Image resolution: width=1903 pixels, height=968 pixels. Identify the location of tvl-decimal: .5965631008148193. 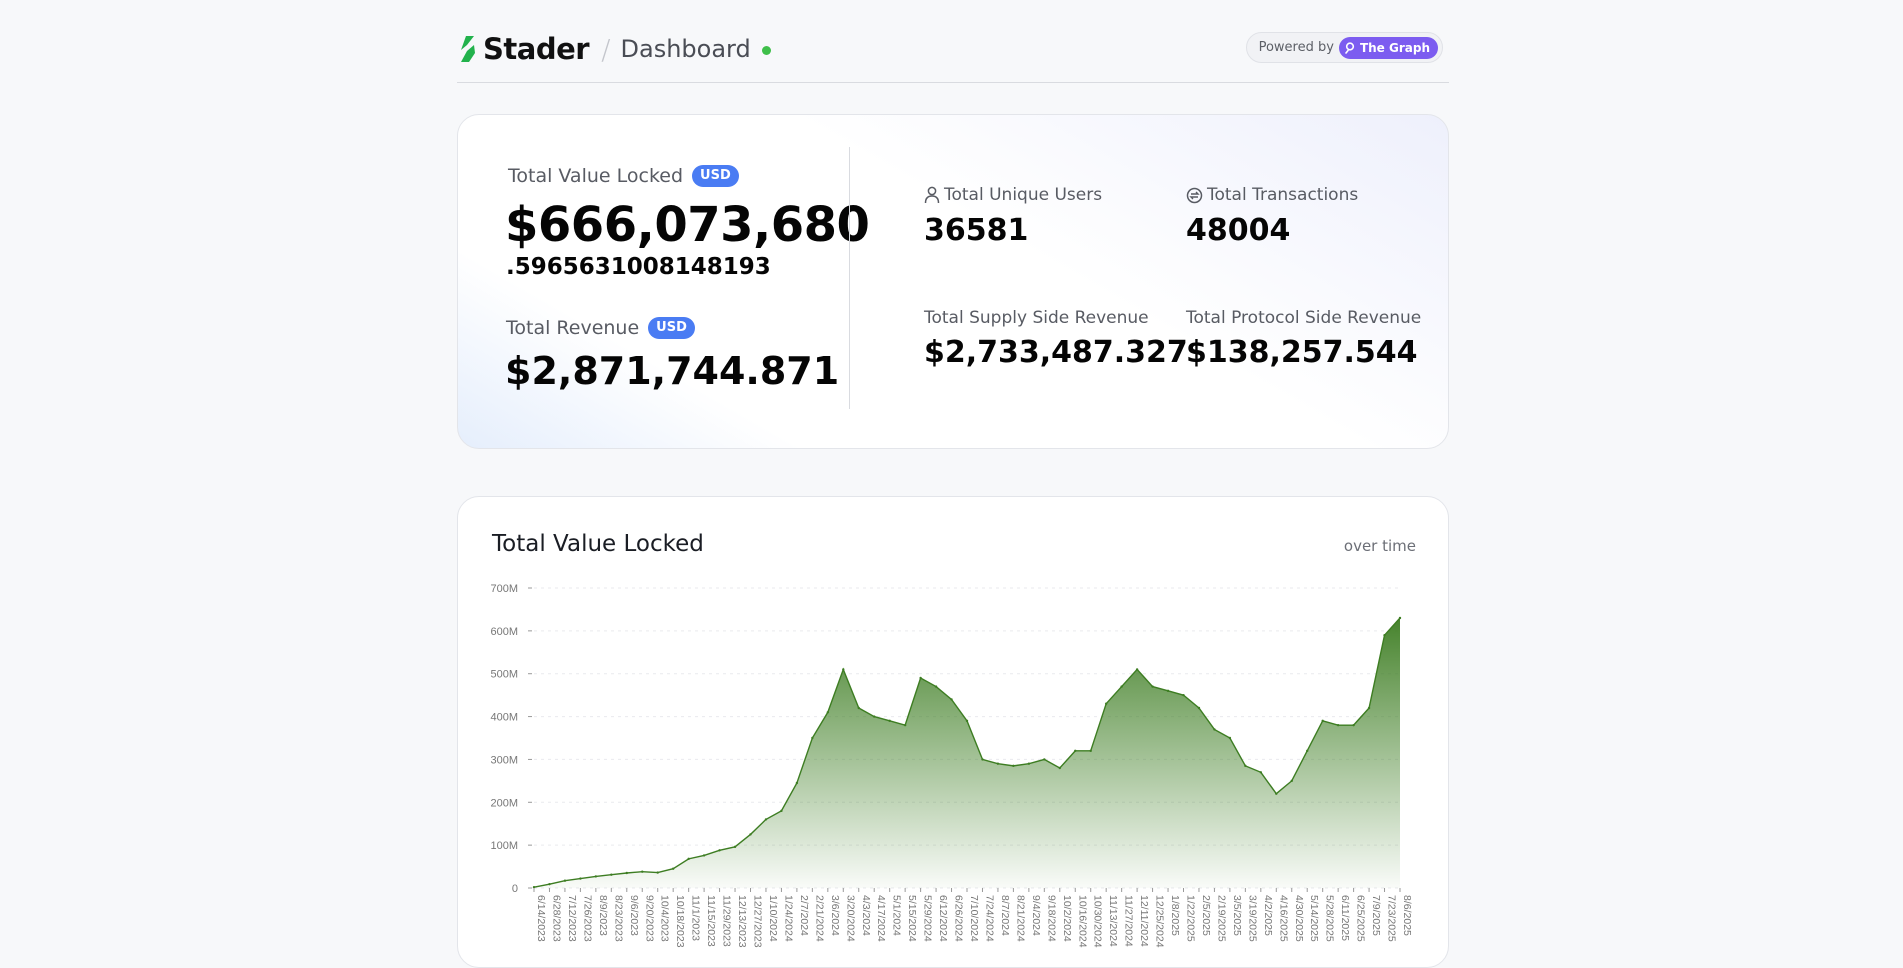
(638, 267).